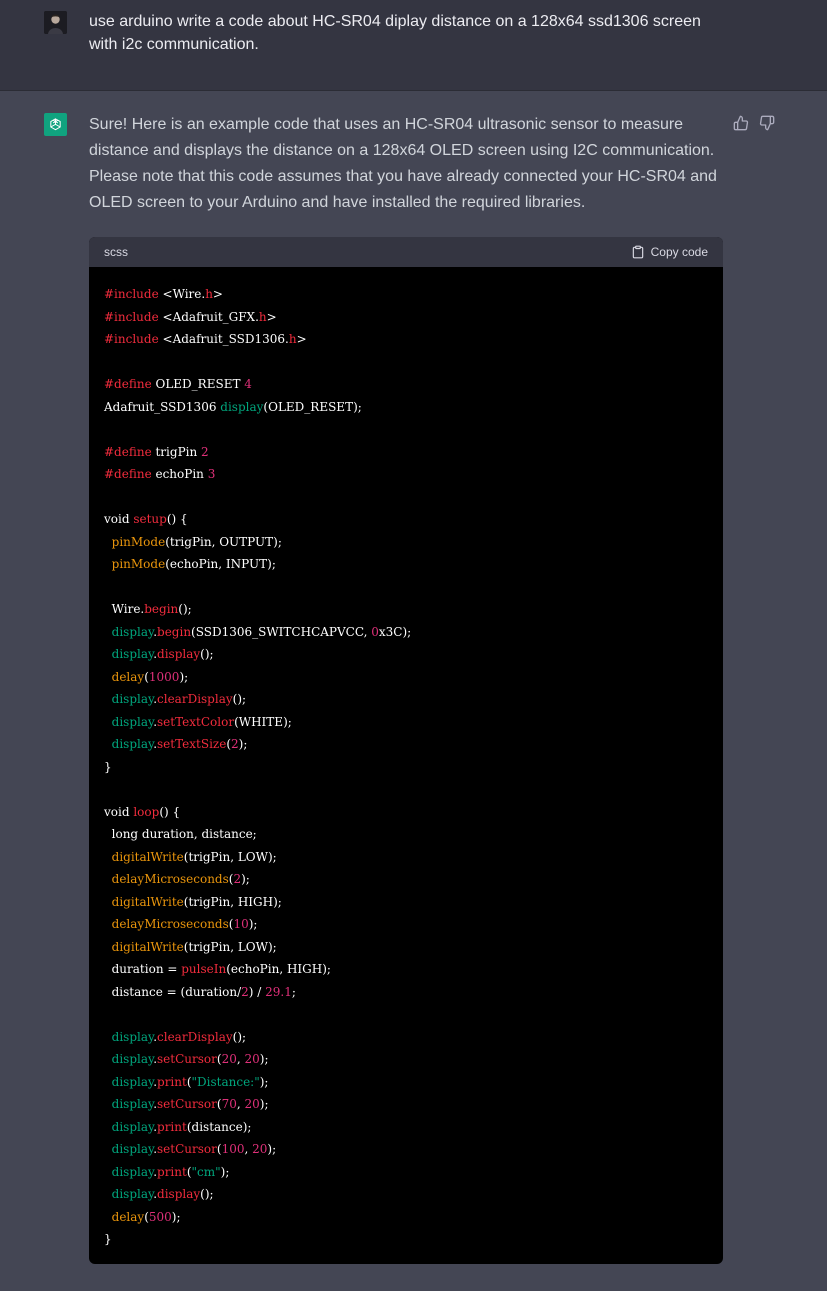 This screenshot has width=827, height=1291. I want to click on code-block-header: scss Copy code, so click(406, 252).